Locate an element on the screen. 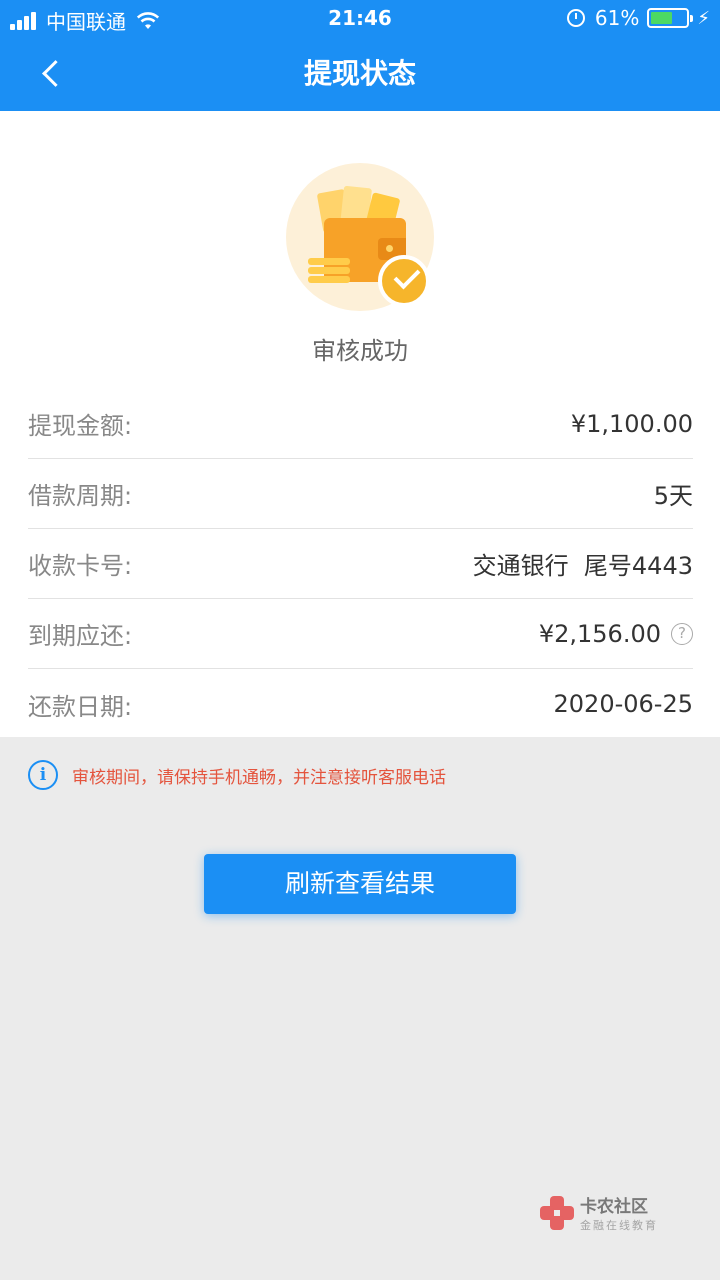  detail-value: 5天 is located at coordinates (673, 496).